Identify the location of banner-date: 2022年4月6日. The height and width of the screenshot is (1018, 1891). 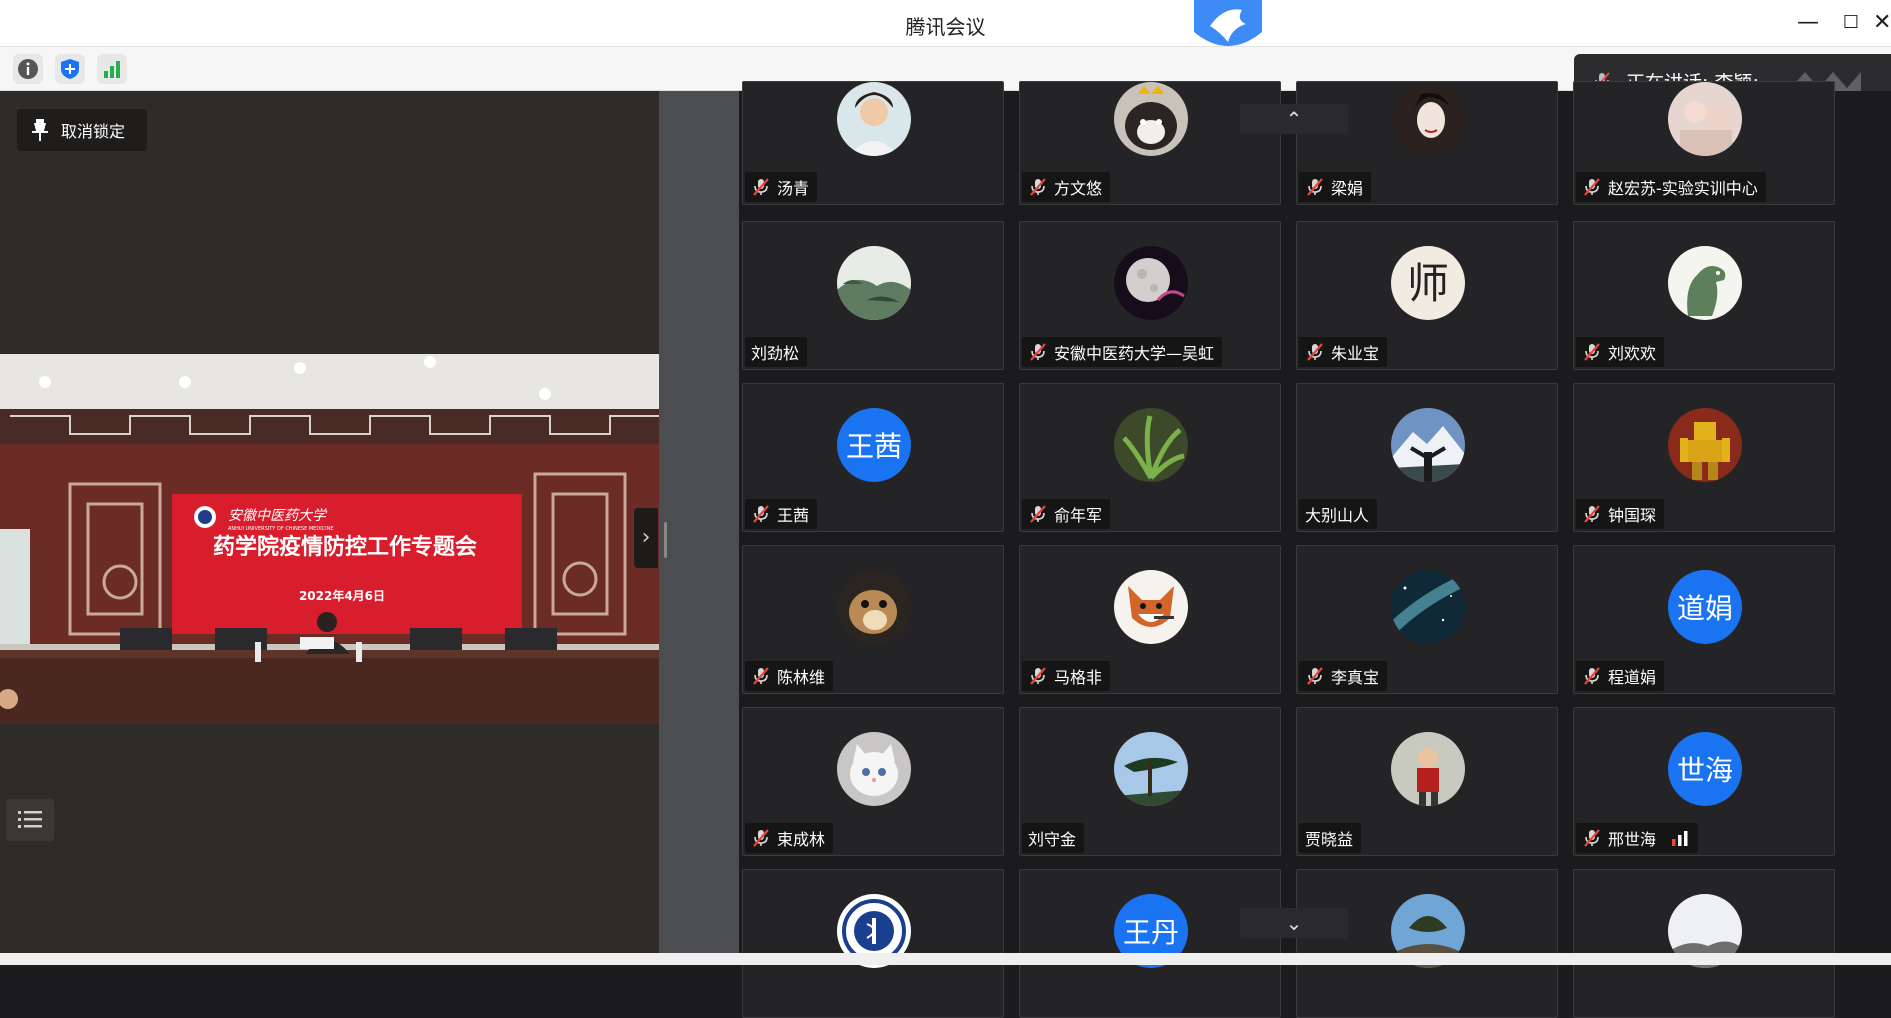
(342, 595).